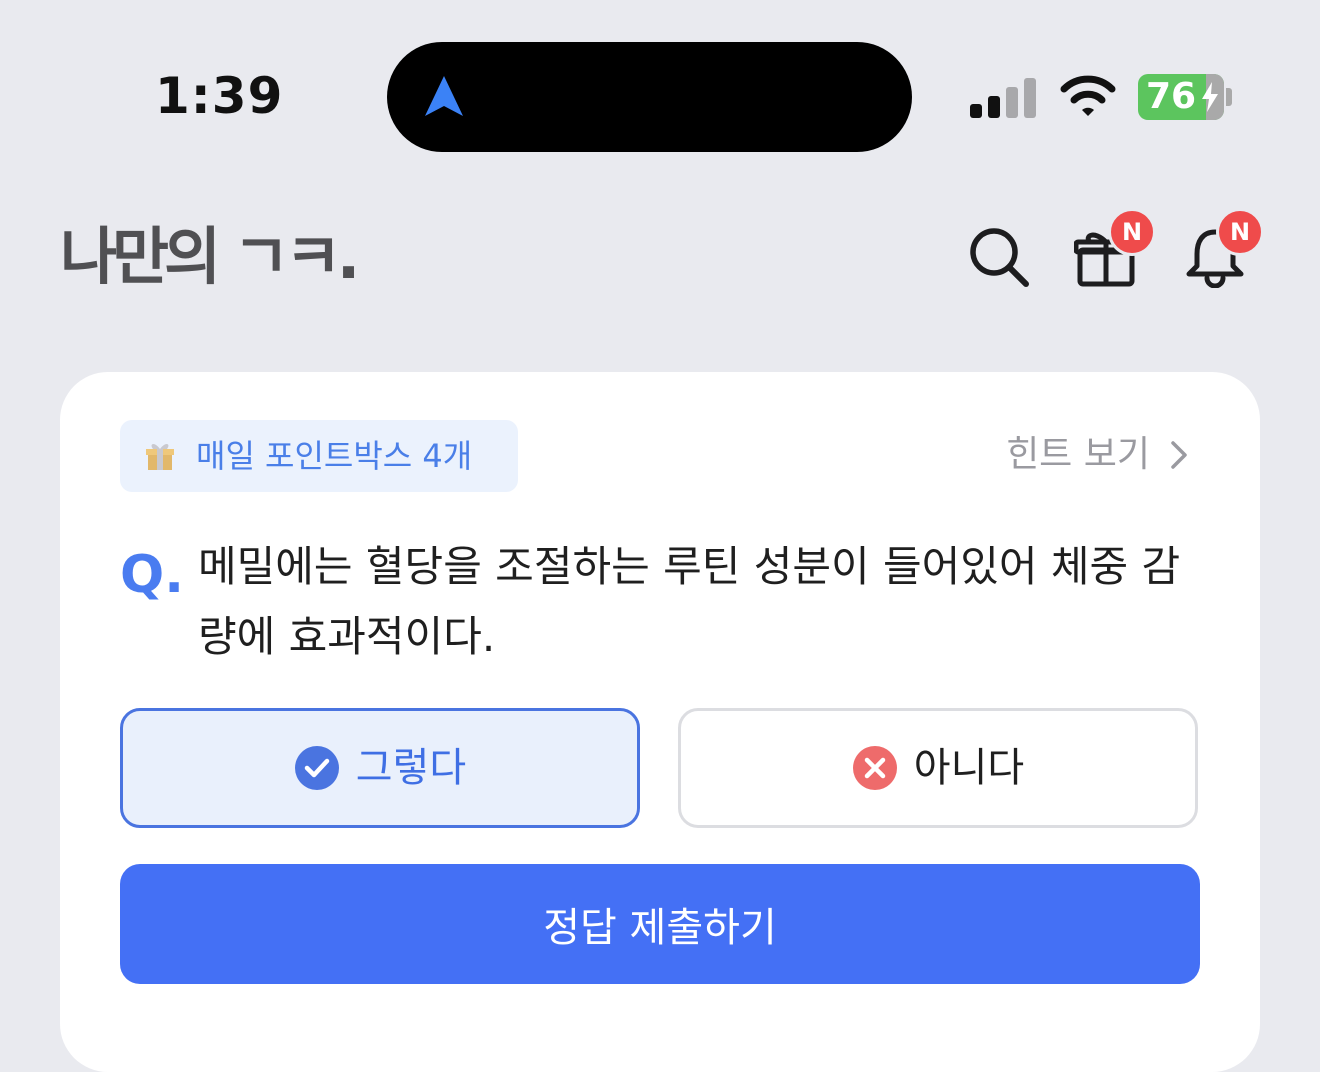  I want to click on signal-icon, so click(1003, 98).